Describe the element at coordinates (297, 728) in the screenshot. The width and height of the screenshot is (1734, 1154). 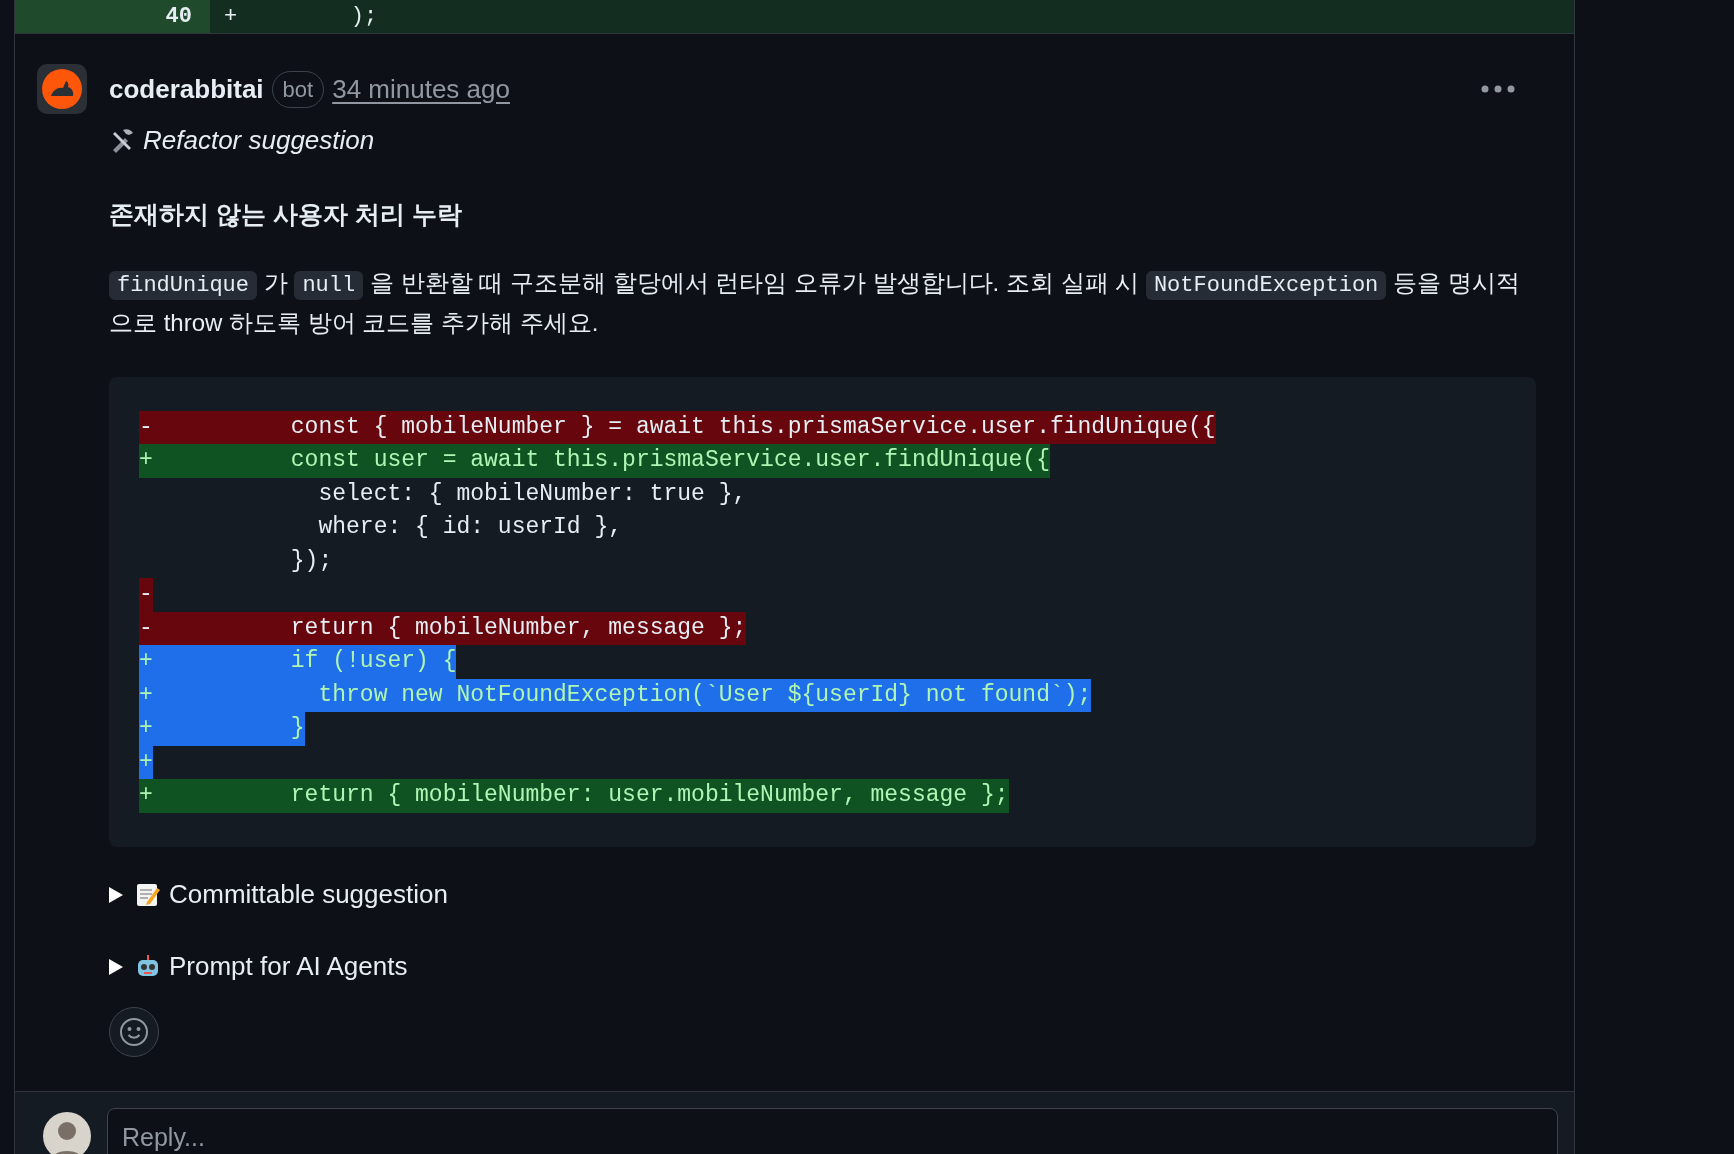
I see `code-text: }` at that location.